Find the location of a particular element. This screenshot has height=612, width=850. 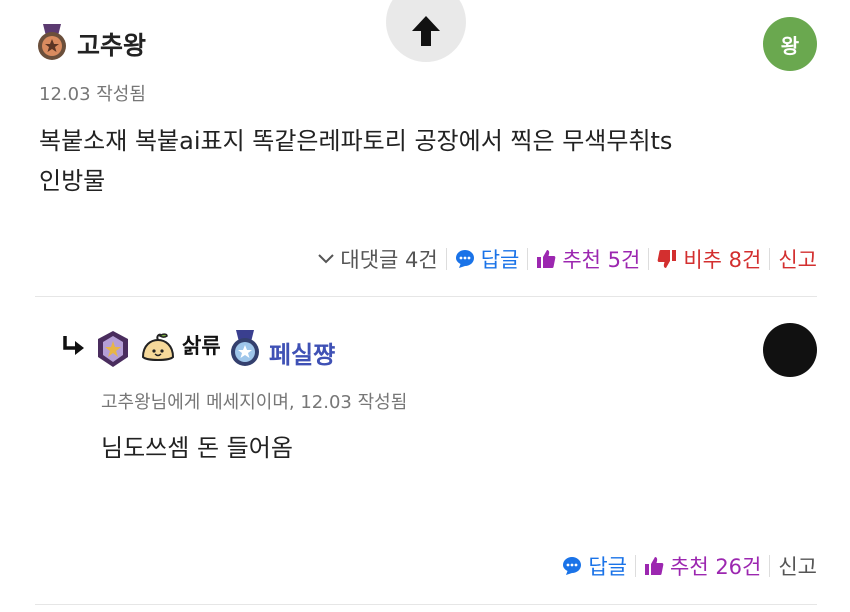

comment-actions: 대댓글 4건 답글 추천 5건 비추 8건 신고 is located at coordinates (567, 259).